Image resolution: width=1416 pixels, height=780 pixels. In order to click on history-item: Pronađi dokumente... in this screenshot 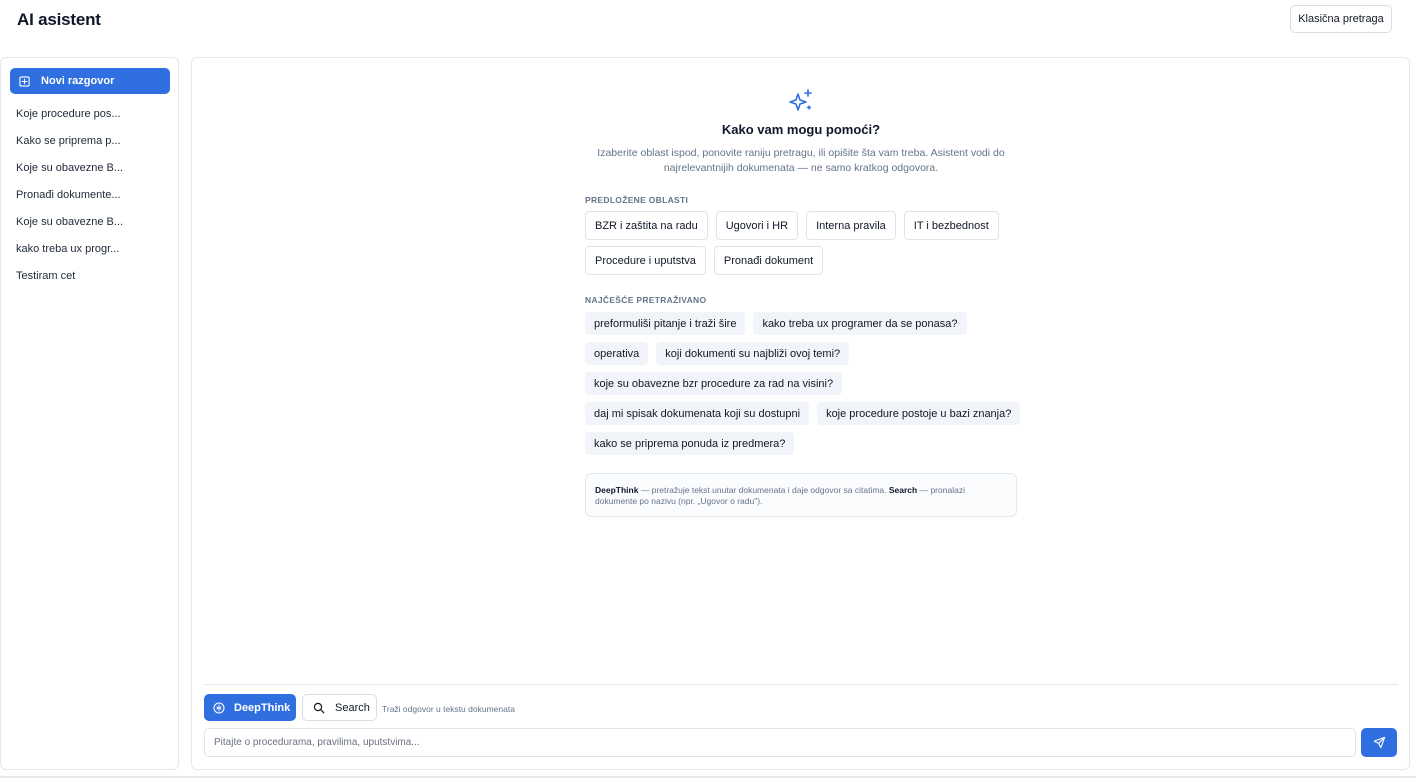, I will do `click(91, 201)`.